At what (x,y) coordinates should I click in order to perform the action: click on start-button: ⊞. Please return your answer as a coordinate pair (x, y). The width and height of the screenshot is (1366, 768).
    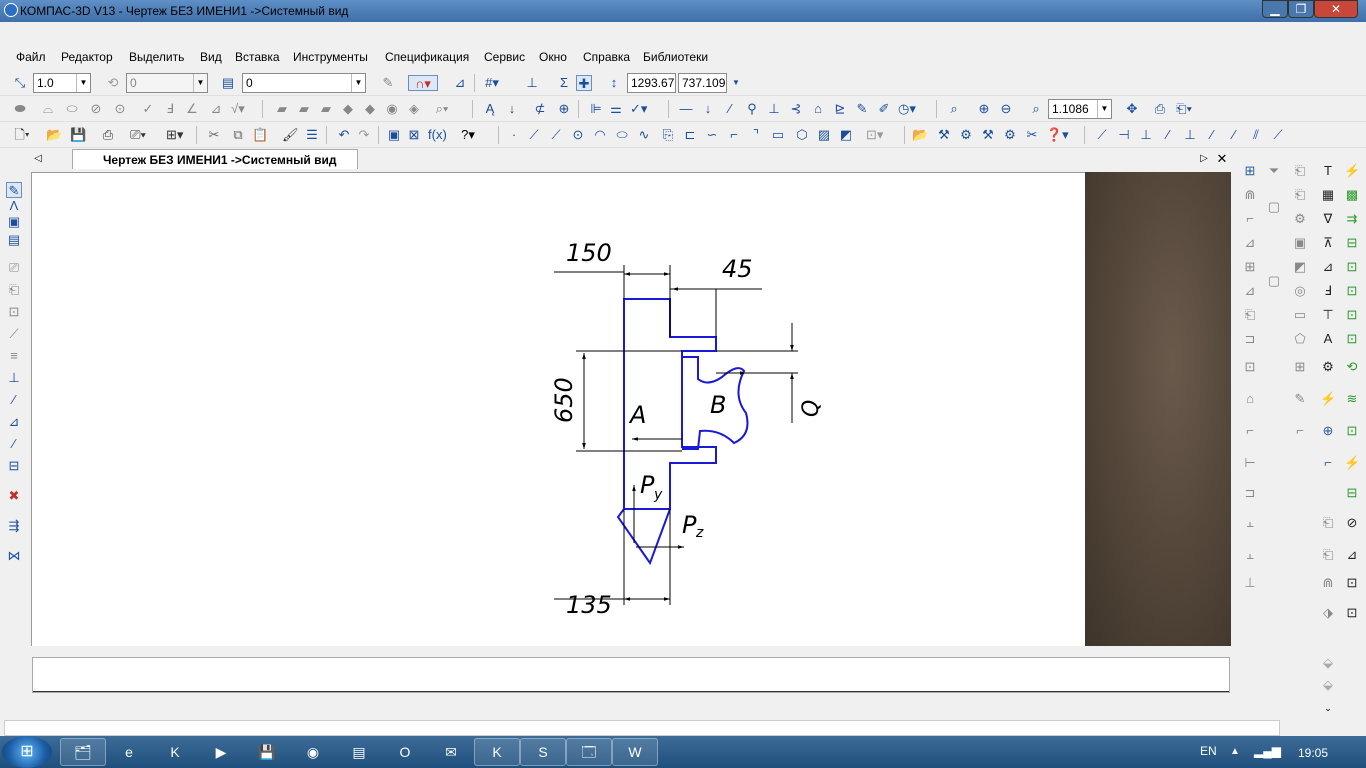
    Looking at the image, I should click on (27, 752).